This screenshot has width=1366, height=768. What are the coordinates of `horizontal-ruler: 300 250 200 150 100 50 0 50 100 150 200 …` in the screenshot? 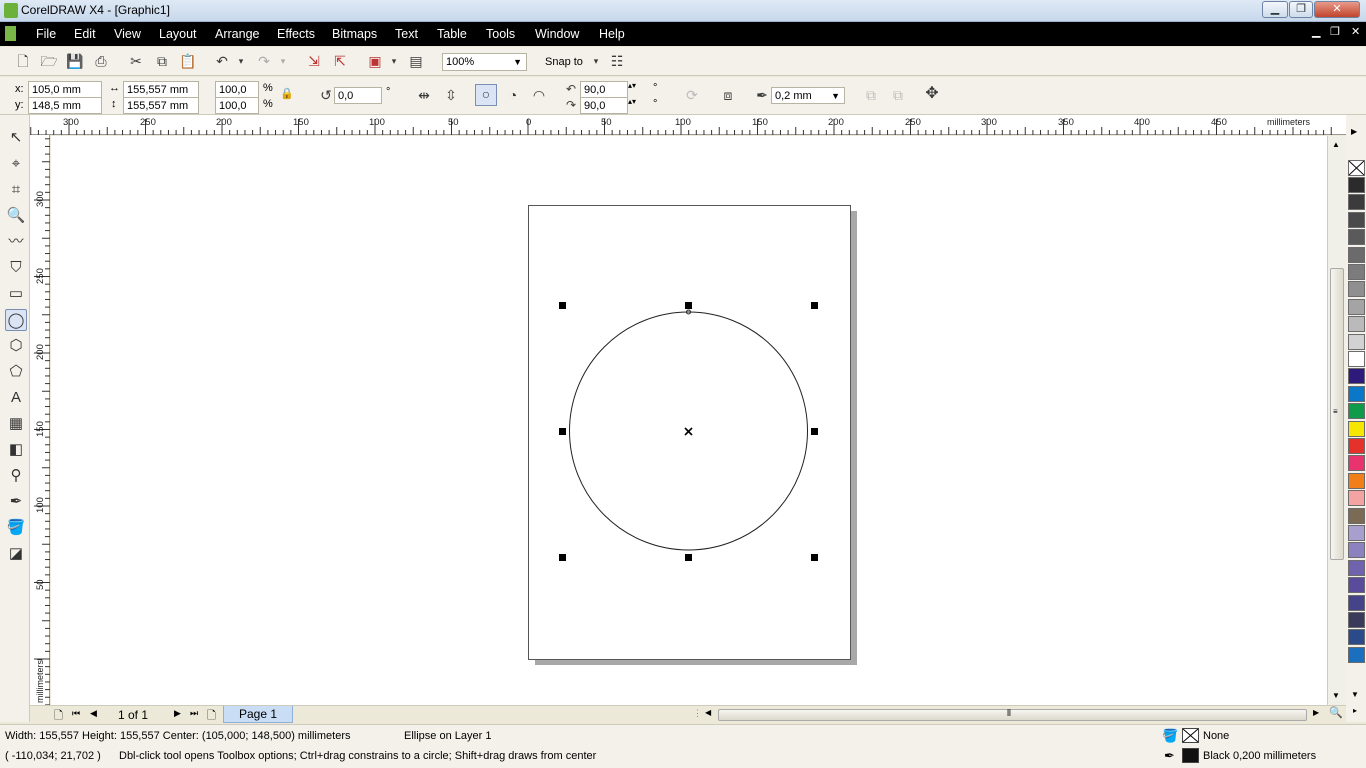 It's located at (688, 125).